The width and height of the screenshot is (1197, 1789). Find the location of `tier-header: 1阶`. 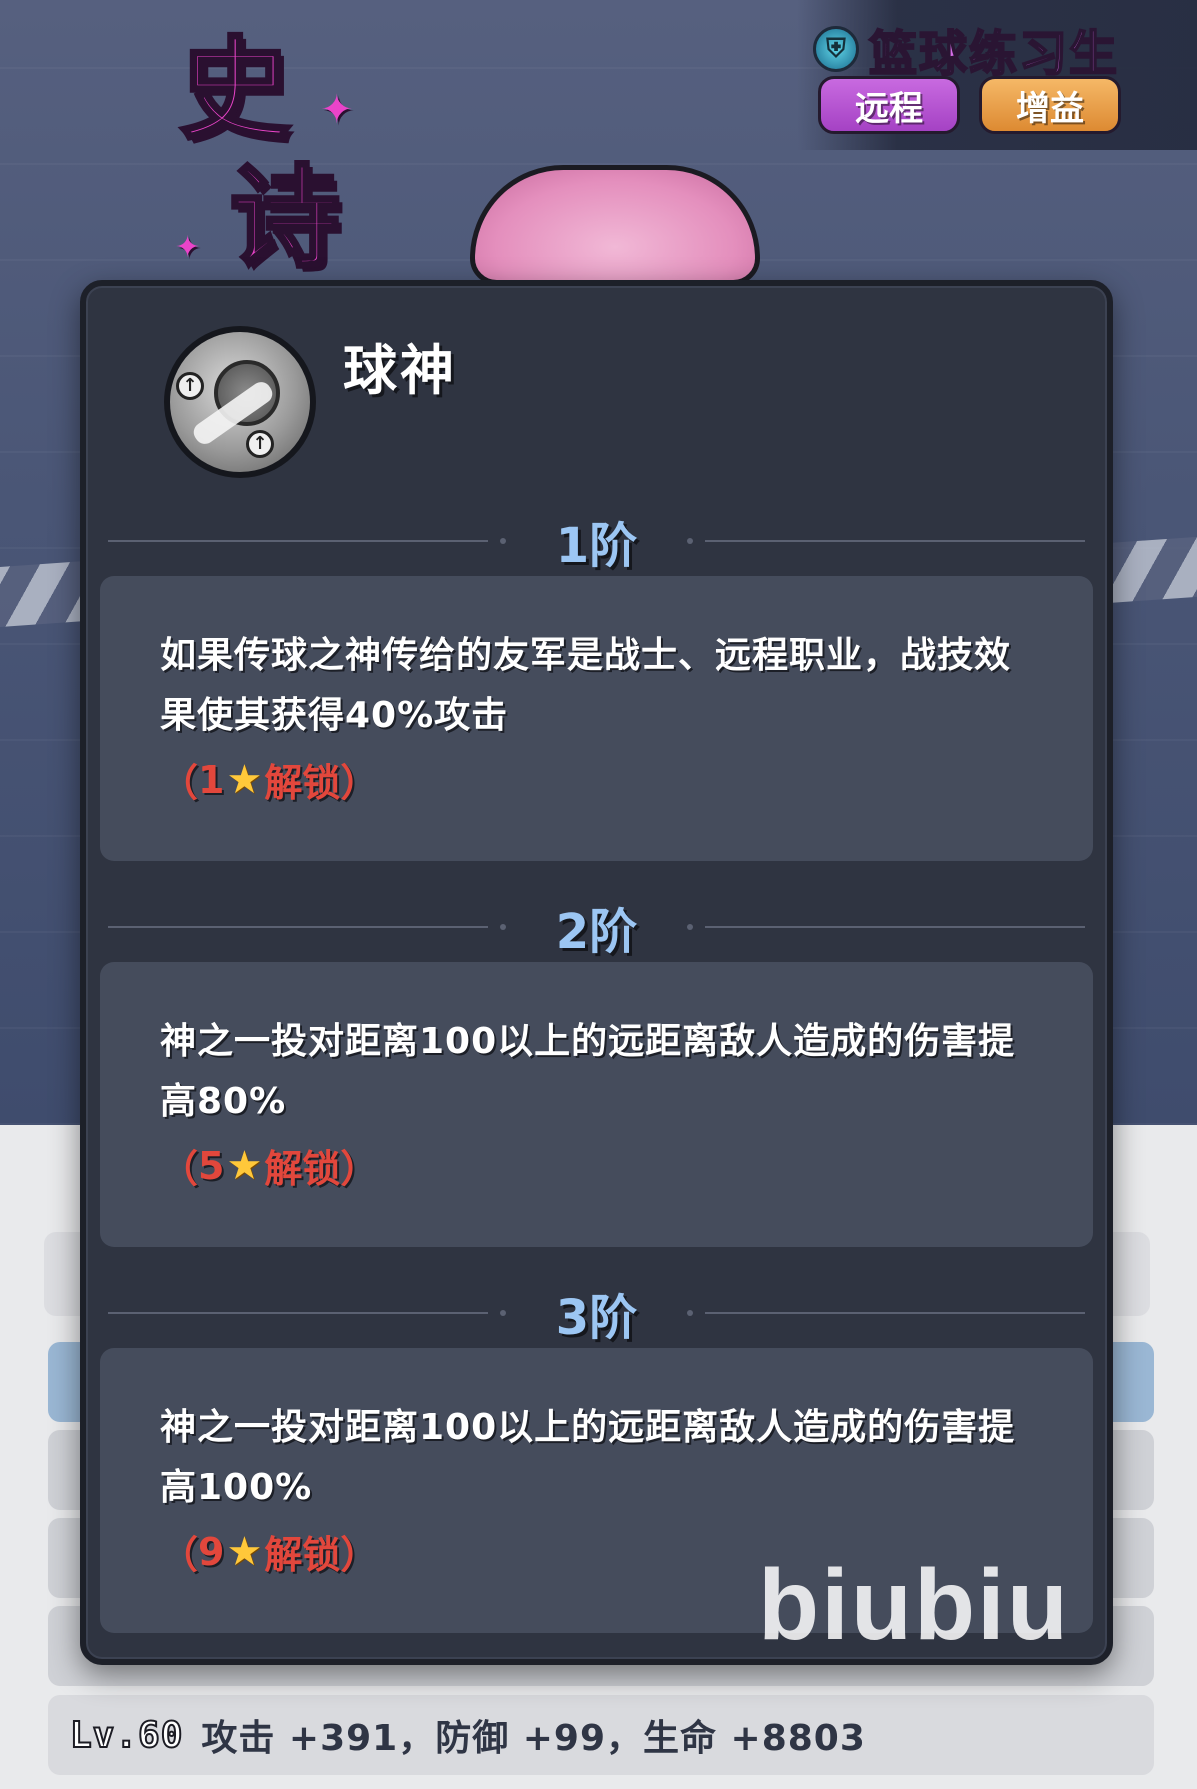

tier-header: 1阶 is located at coordinates (596, 541).